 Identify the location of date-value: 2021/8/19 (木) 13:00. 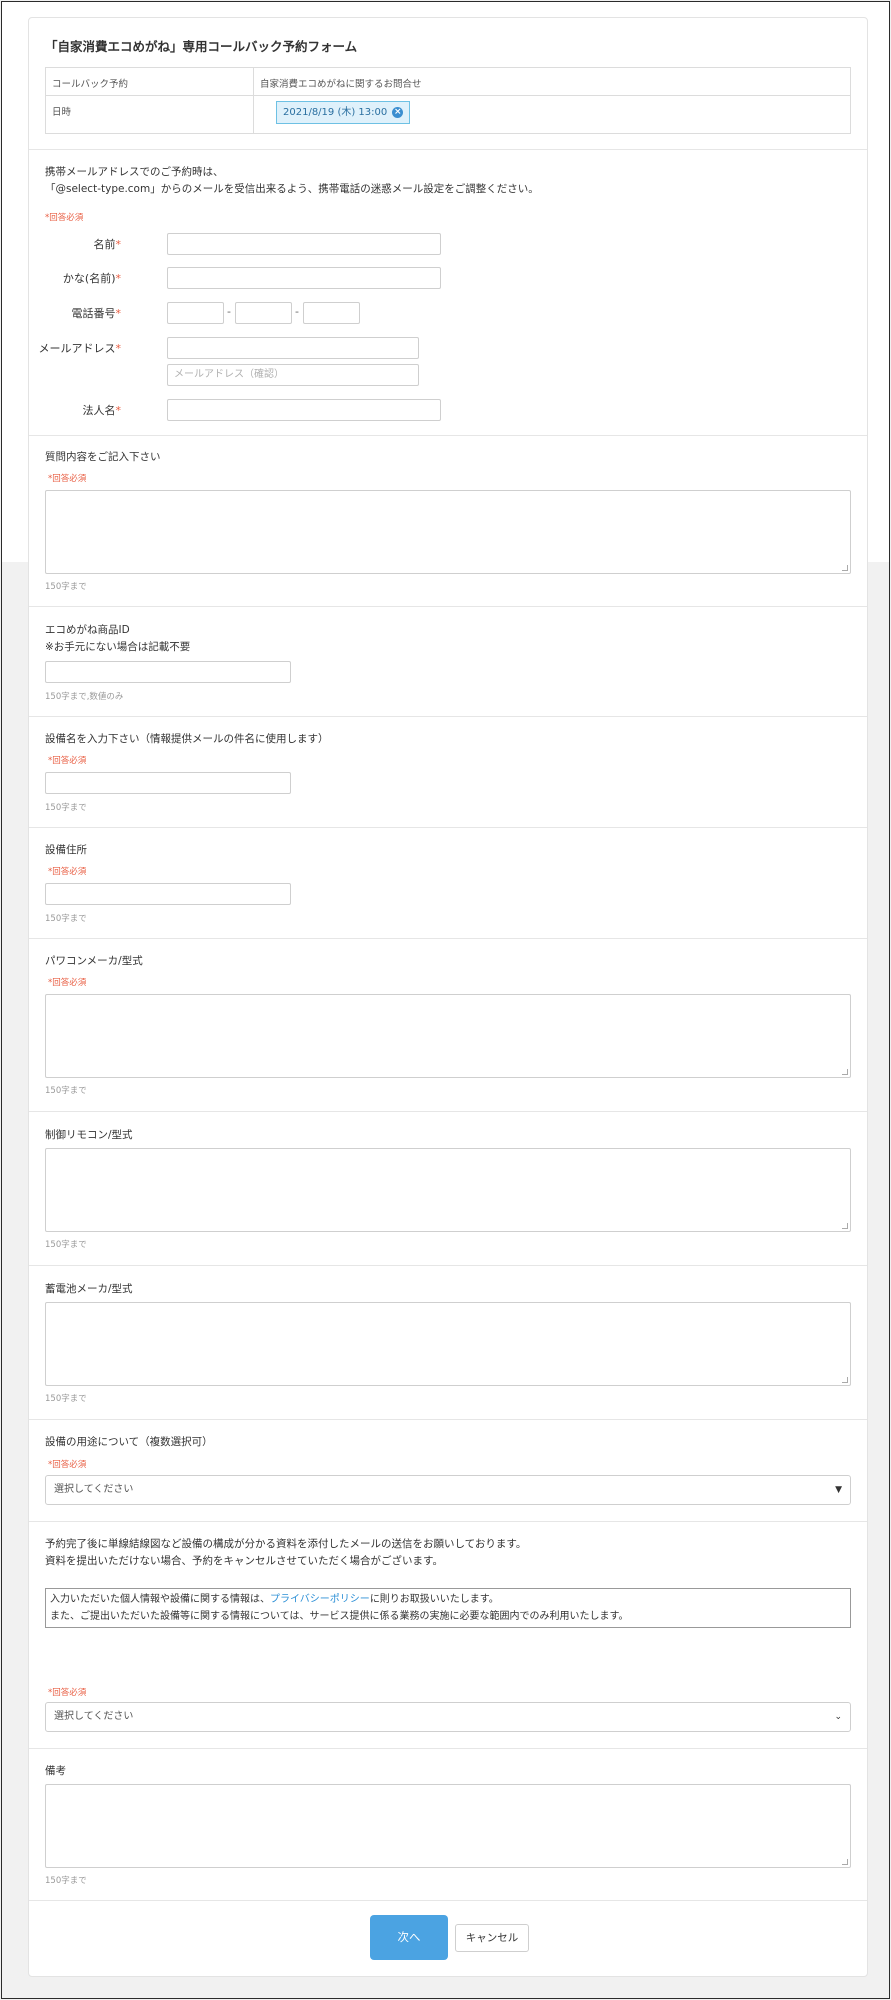
(335, 112).